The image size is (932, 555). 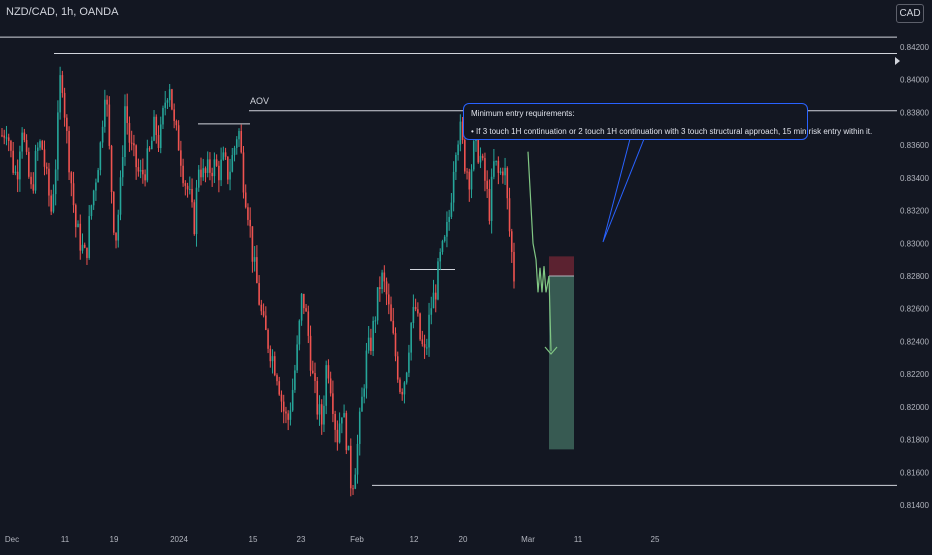 What do you see at coordinates (914, 112) in the screenshot?
I see `y-tick-label: 0.83800` at bounding box center [914, 112].